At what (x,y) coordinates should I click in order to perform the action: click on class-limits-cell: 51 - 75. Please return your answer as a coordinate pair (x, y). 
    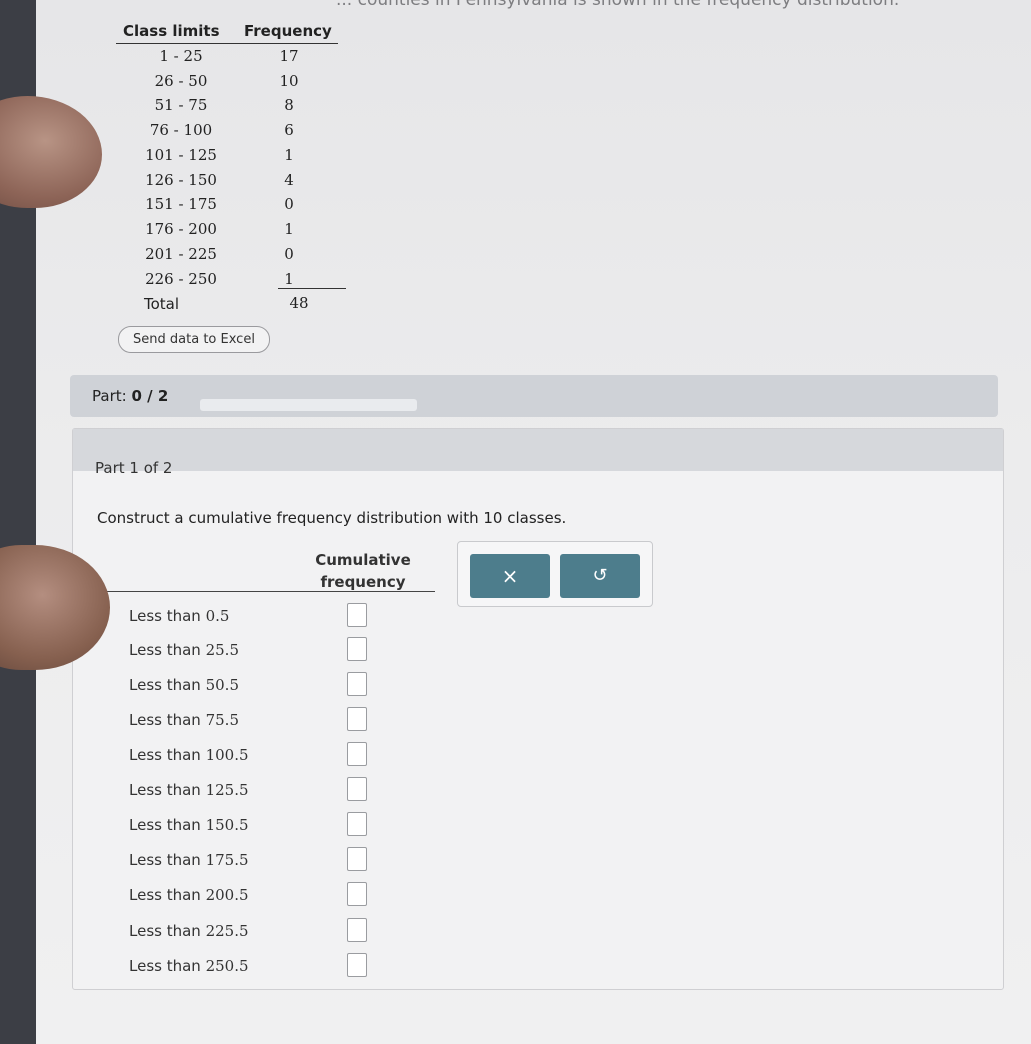
    Looking at the image, I should click on (181, 105).